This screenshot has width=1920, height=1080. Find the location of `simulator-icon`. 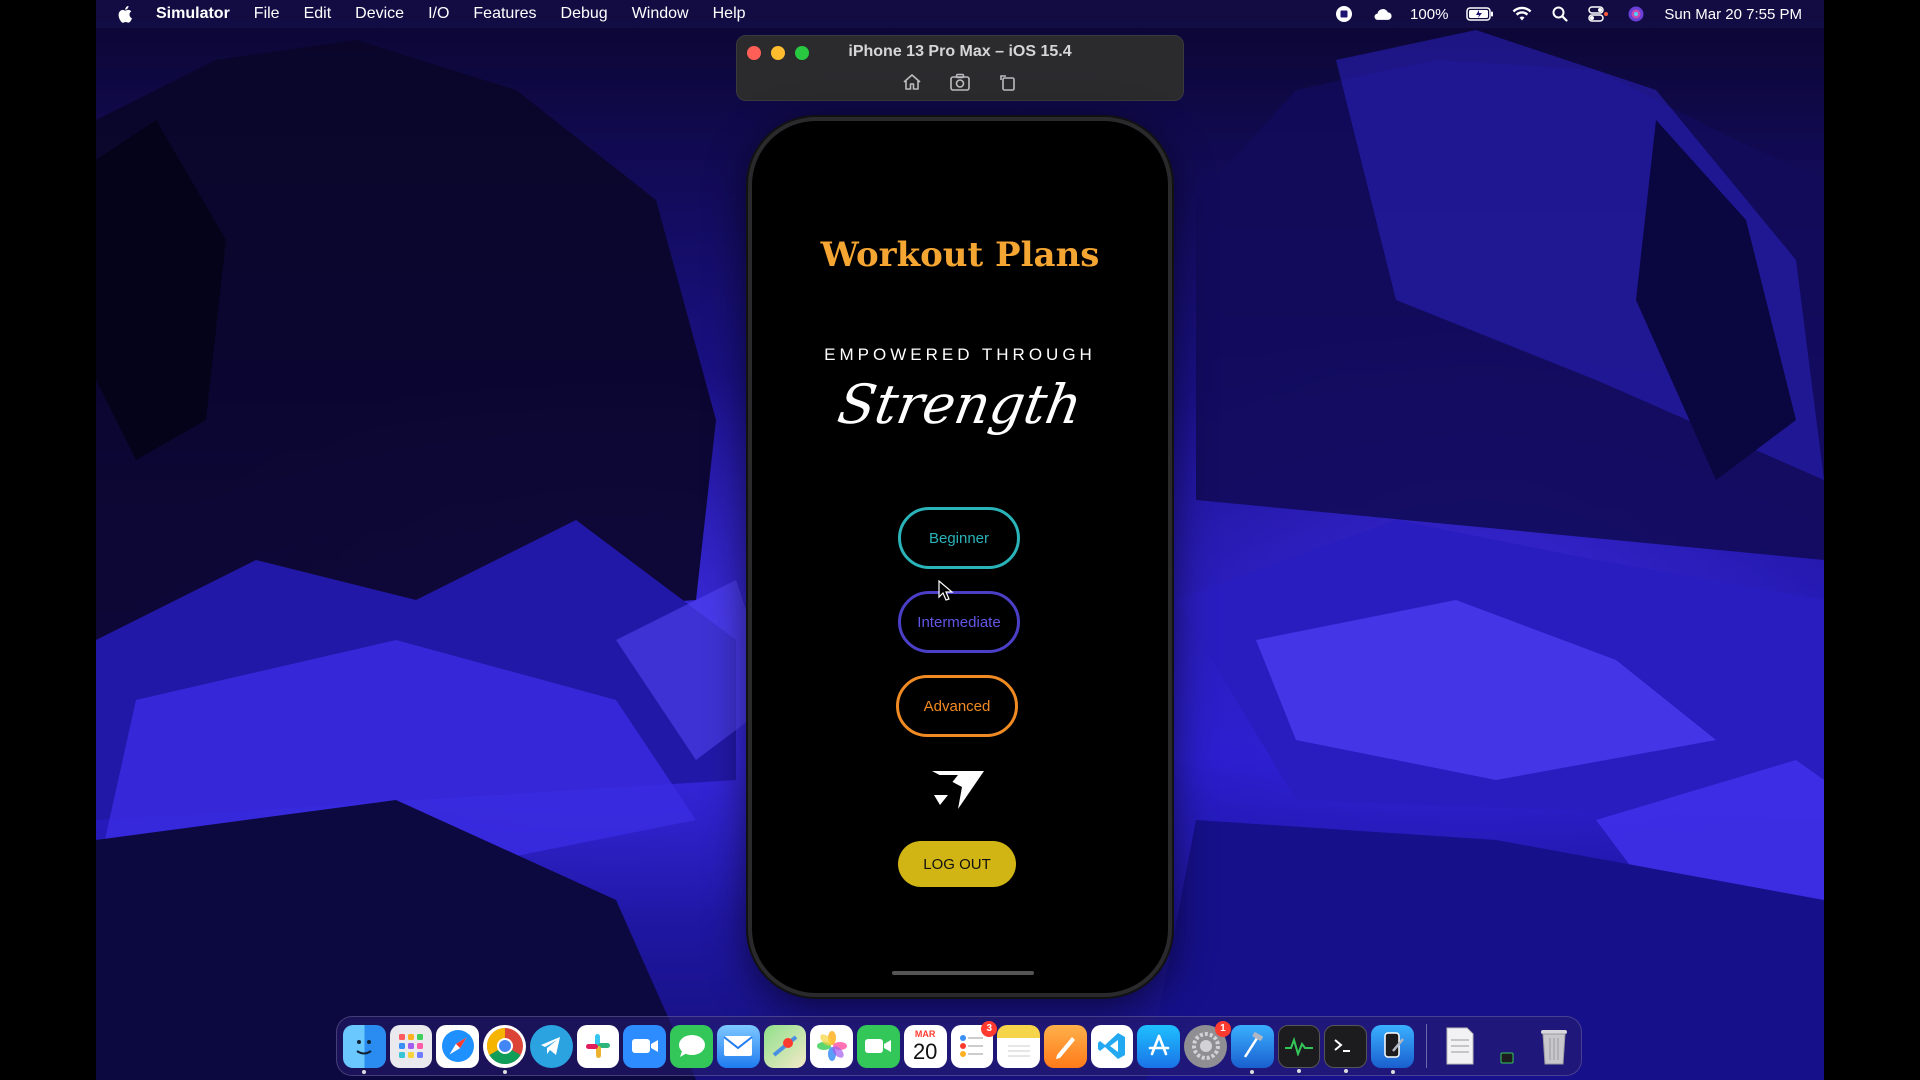

simulator-icon is located at coordinates (1392, 1049).